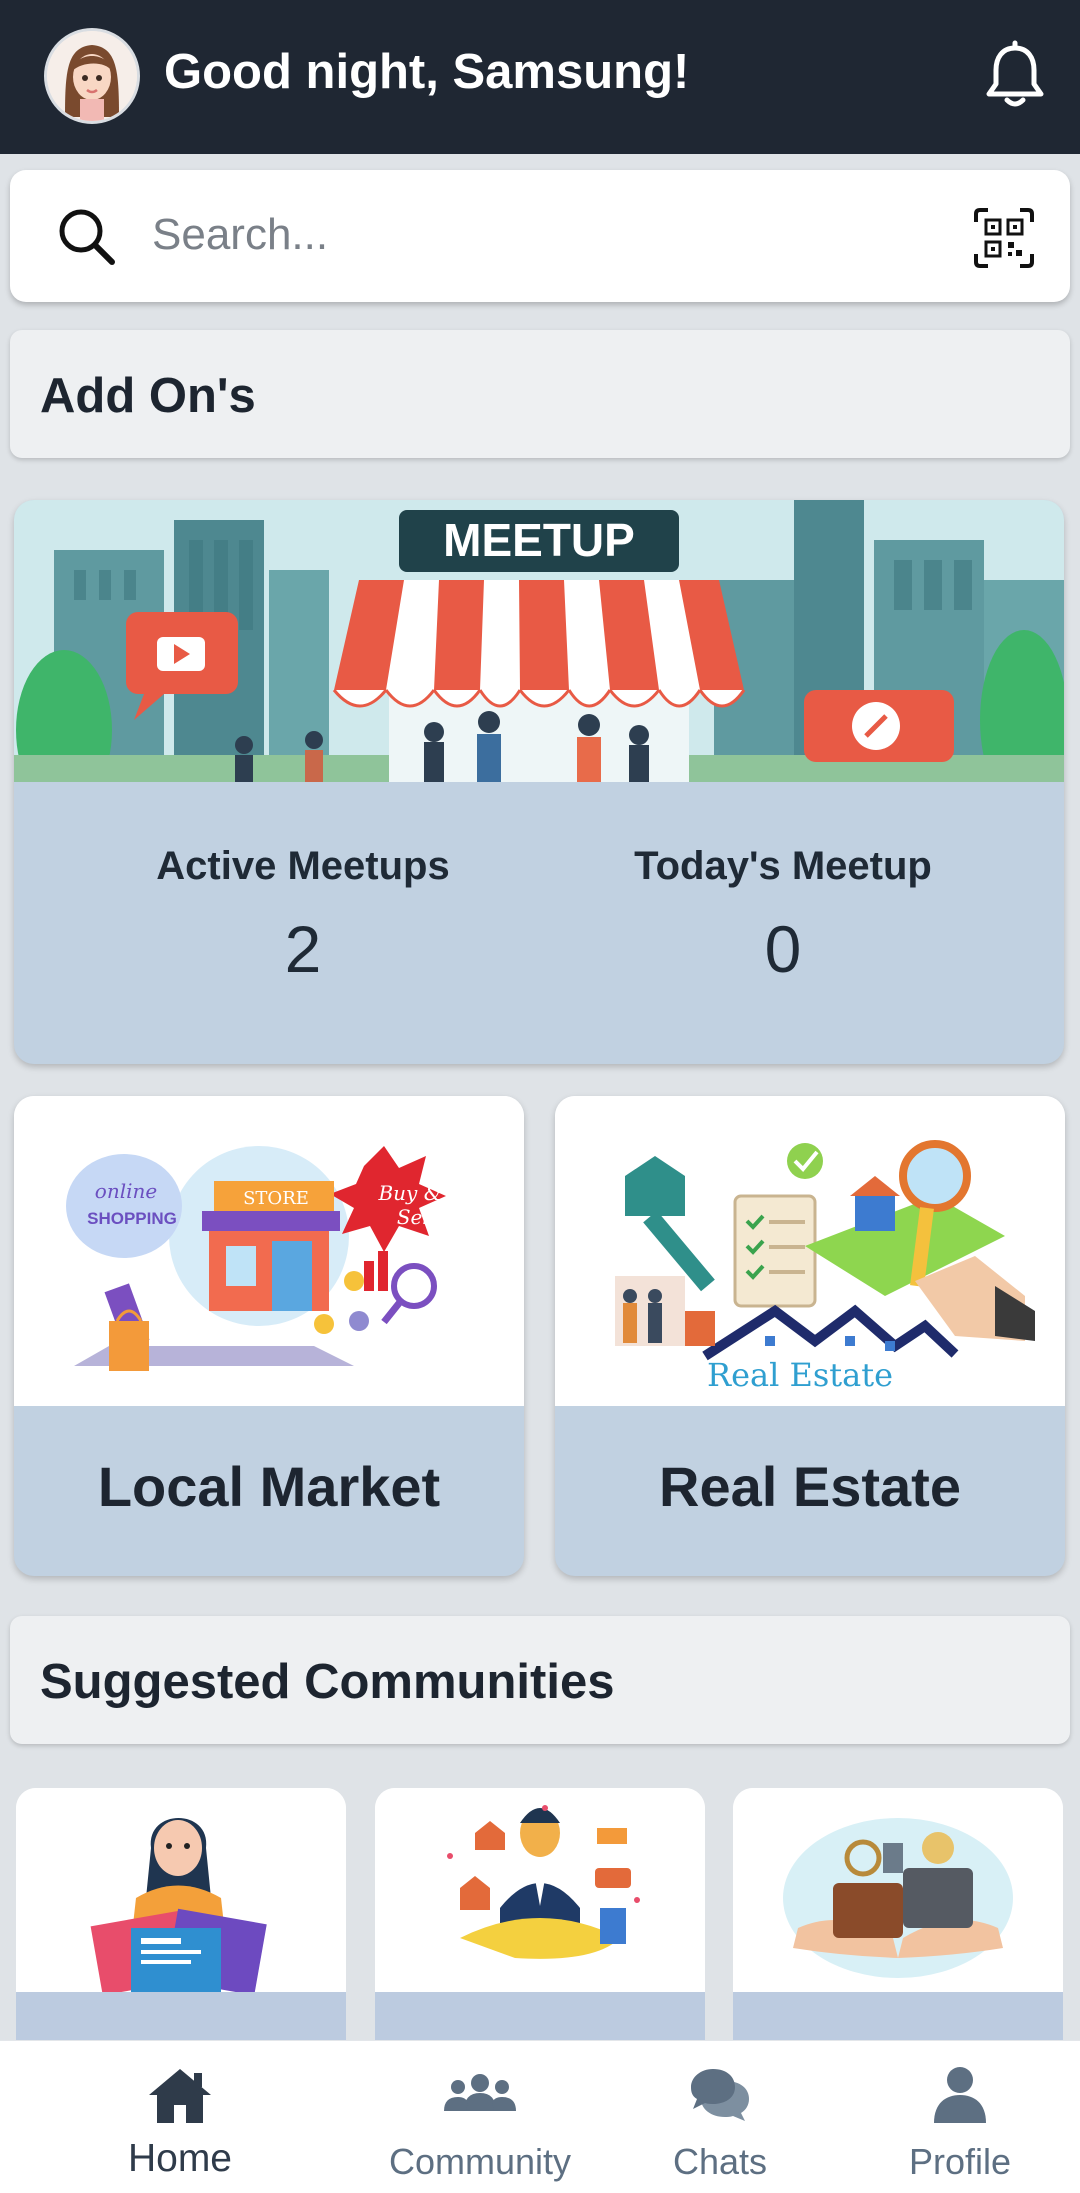 The image size is (1080, 2193). I want to click on communities-section-header: Suggested Communities, so click(540, 1680).